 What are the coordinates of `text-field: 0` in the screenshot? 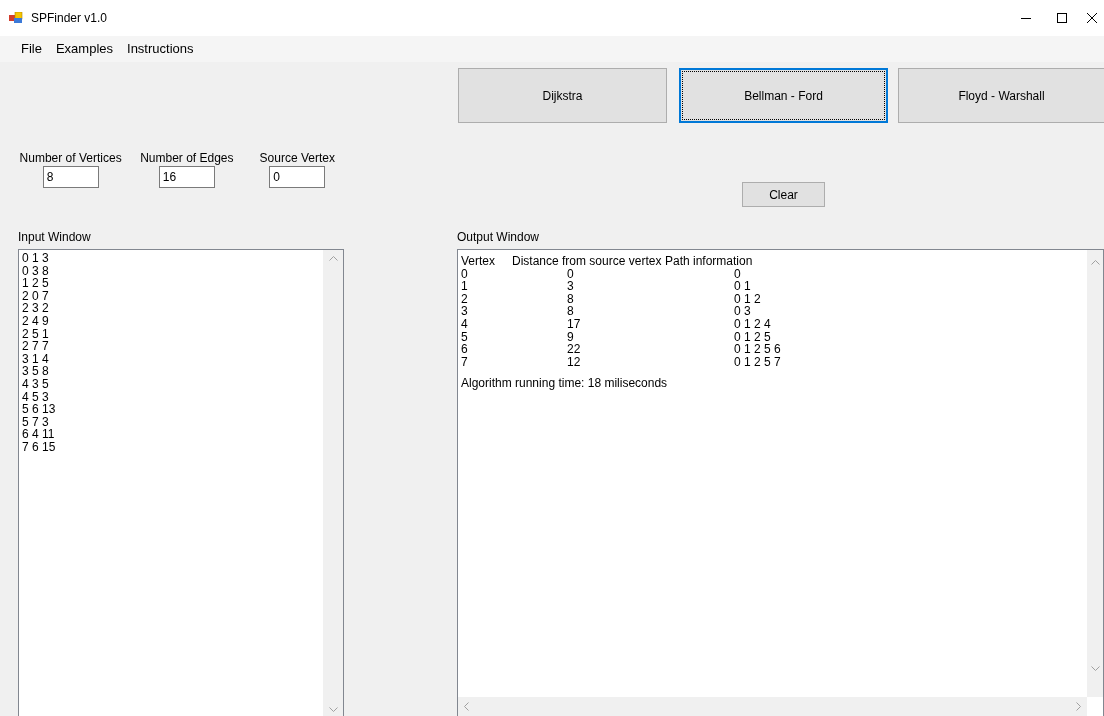 It's located at (297, 177).